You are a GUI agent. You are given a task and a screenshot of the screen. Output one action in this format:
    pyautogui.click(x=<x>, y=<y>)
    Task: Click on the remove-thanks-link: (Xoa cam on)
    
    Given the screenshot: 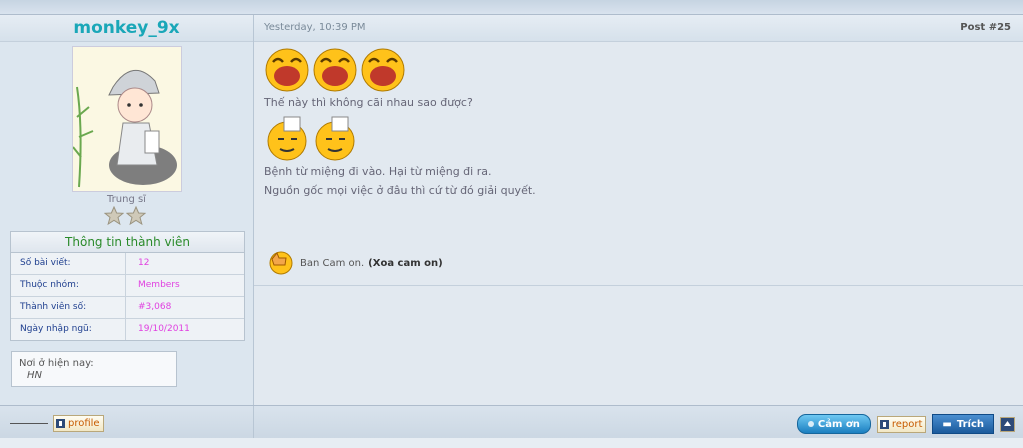 What is the action you would take?
    pyautogui.click(x=405, y=263)
    